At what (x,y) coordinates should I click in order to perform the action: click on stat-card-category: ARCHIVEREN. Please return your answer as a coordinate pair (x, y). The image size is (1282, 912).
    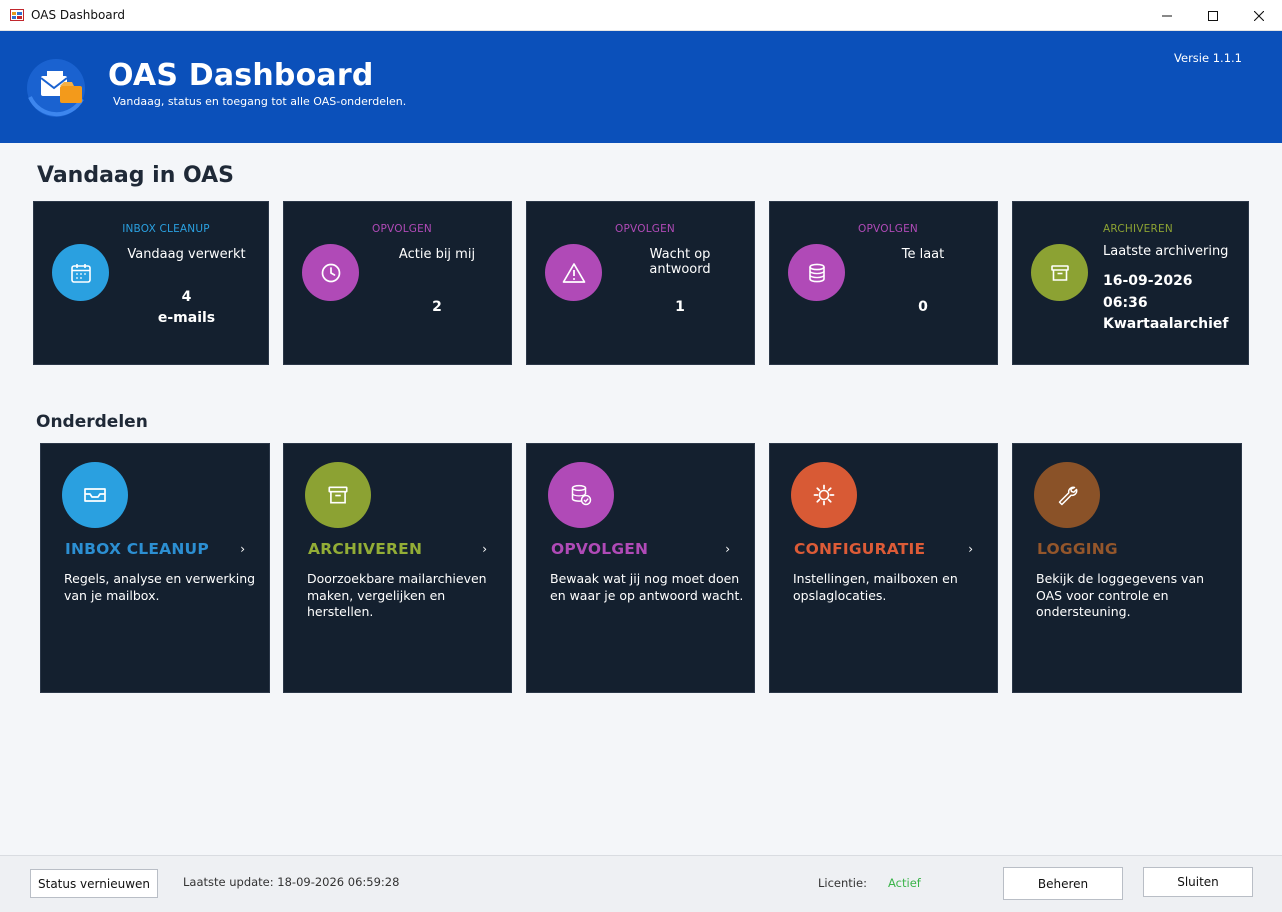
    Looking at the image, I should click on (1138, 229).